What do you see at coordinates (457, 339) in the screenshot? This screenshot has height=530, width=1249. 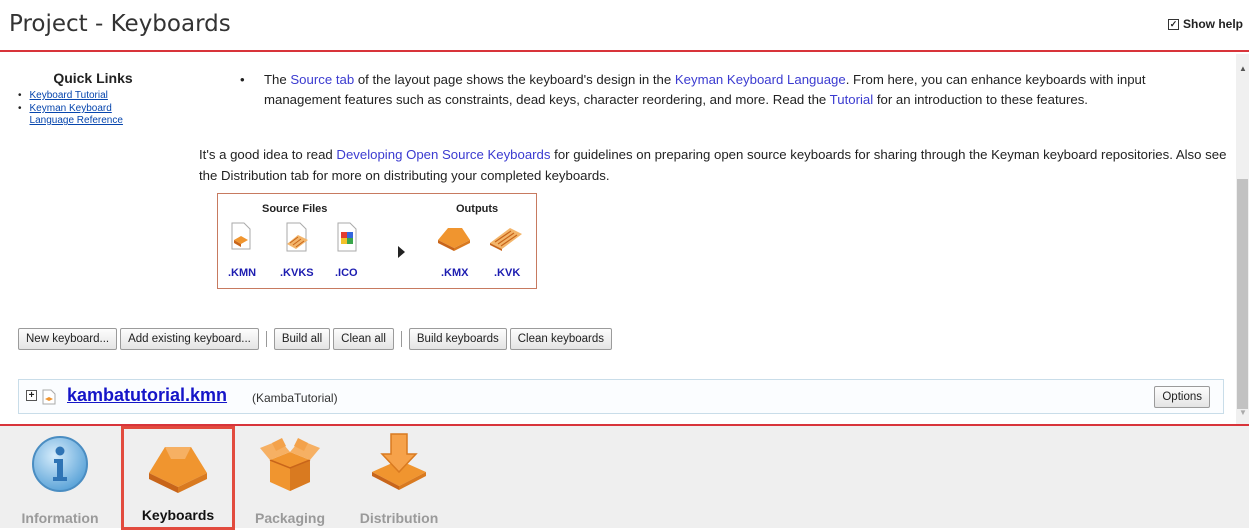 I see `build-keyboards-button: Build keyboards` at bounding box center [457, 339].